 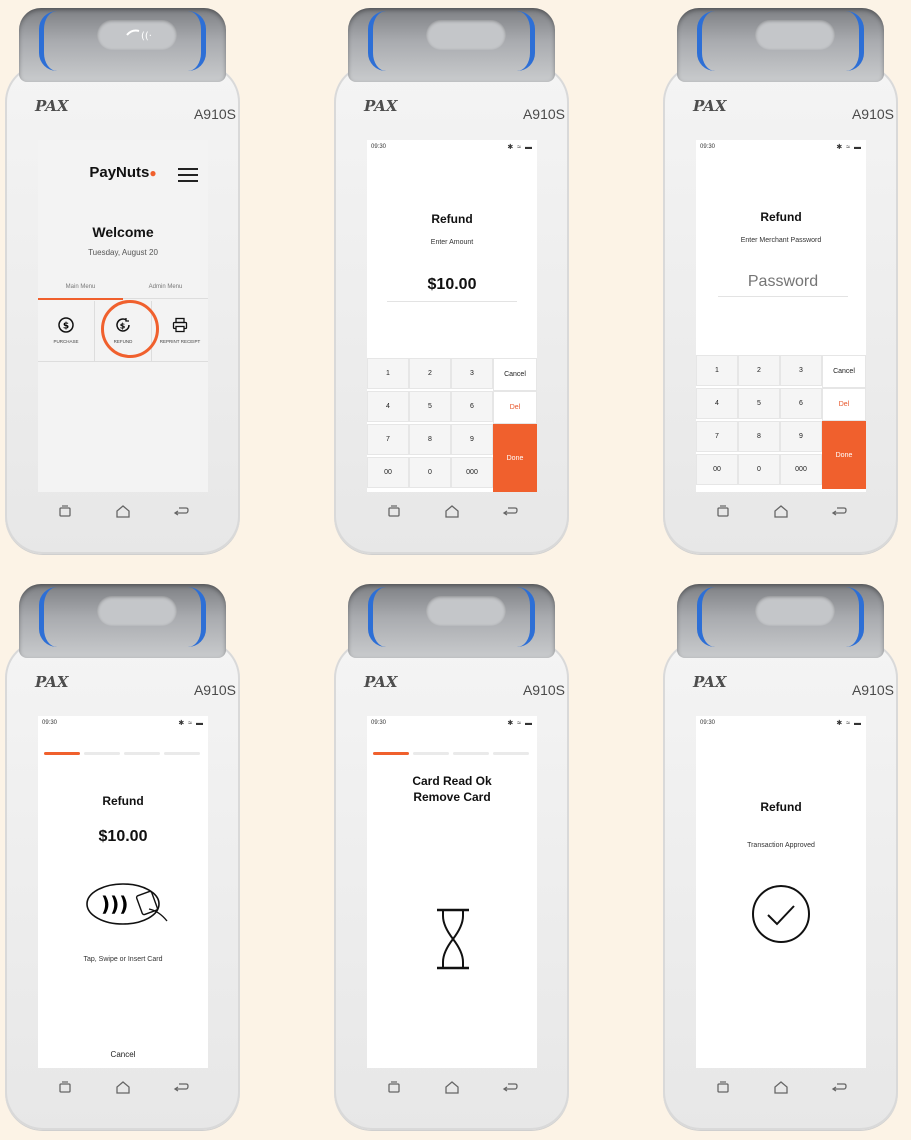 What do you see at coordinates (781, 240) in the screenshot?
I see `enter-password-label: Enter Merchant Password` at bounding box center [781, 240].